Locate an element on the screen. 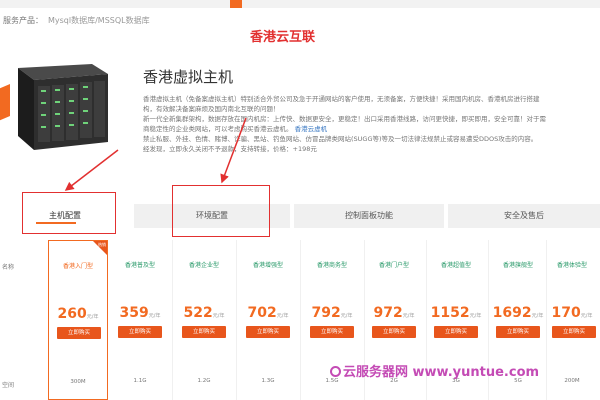 The width and height of the screenshot is (600, 400). product-link: 香港云虚机 is located at coordinates (311, 129).